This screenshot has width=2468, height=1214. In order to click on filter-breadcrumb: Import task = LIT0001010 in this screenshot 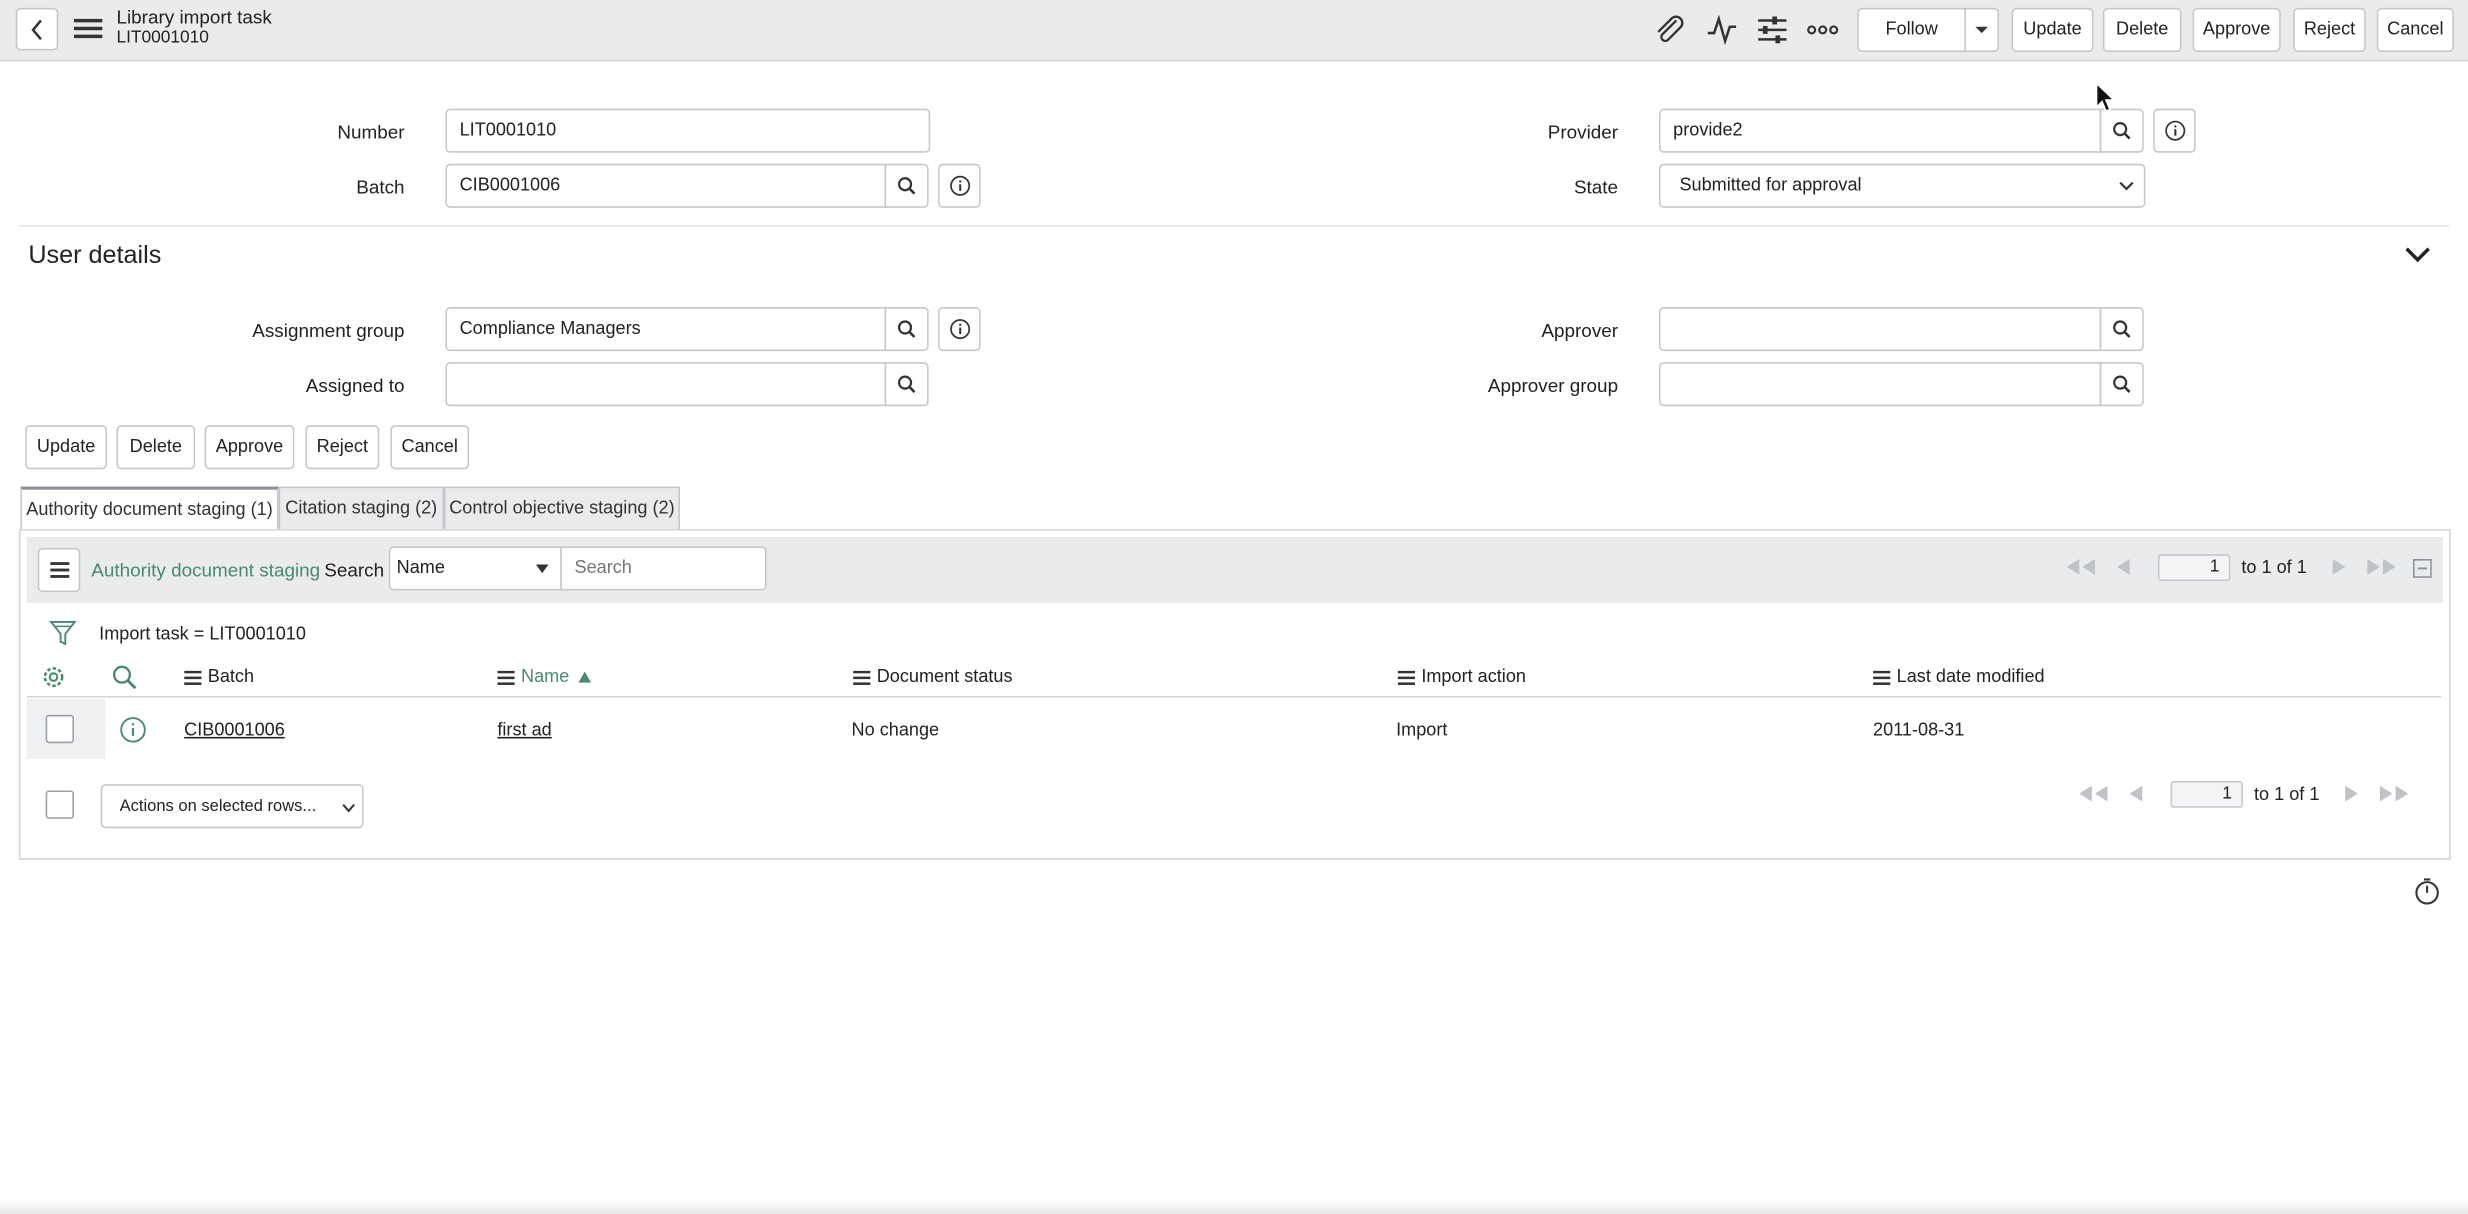, I will do `click(202, 635)`.